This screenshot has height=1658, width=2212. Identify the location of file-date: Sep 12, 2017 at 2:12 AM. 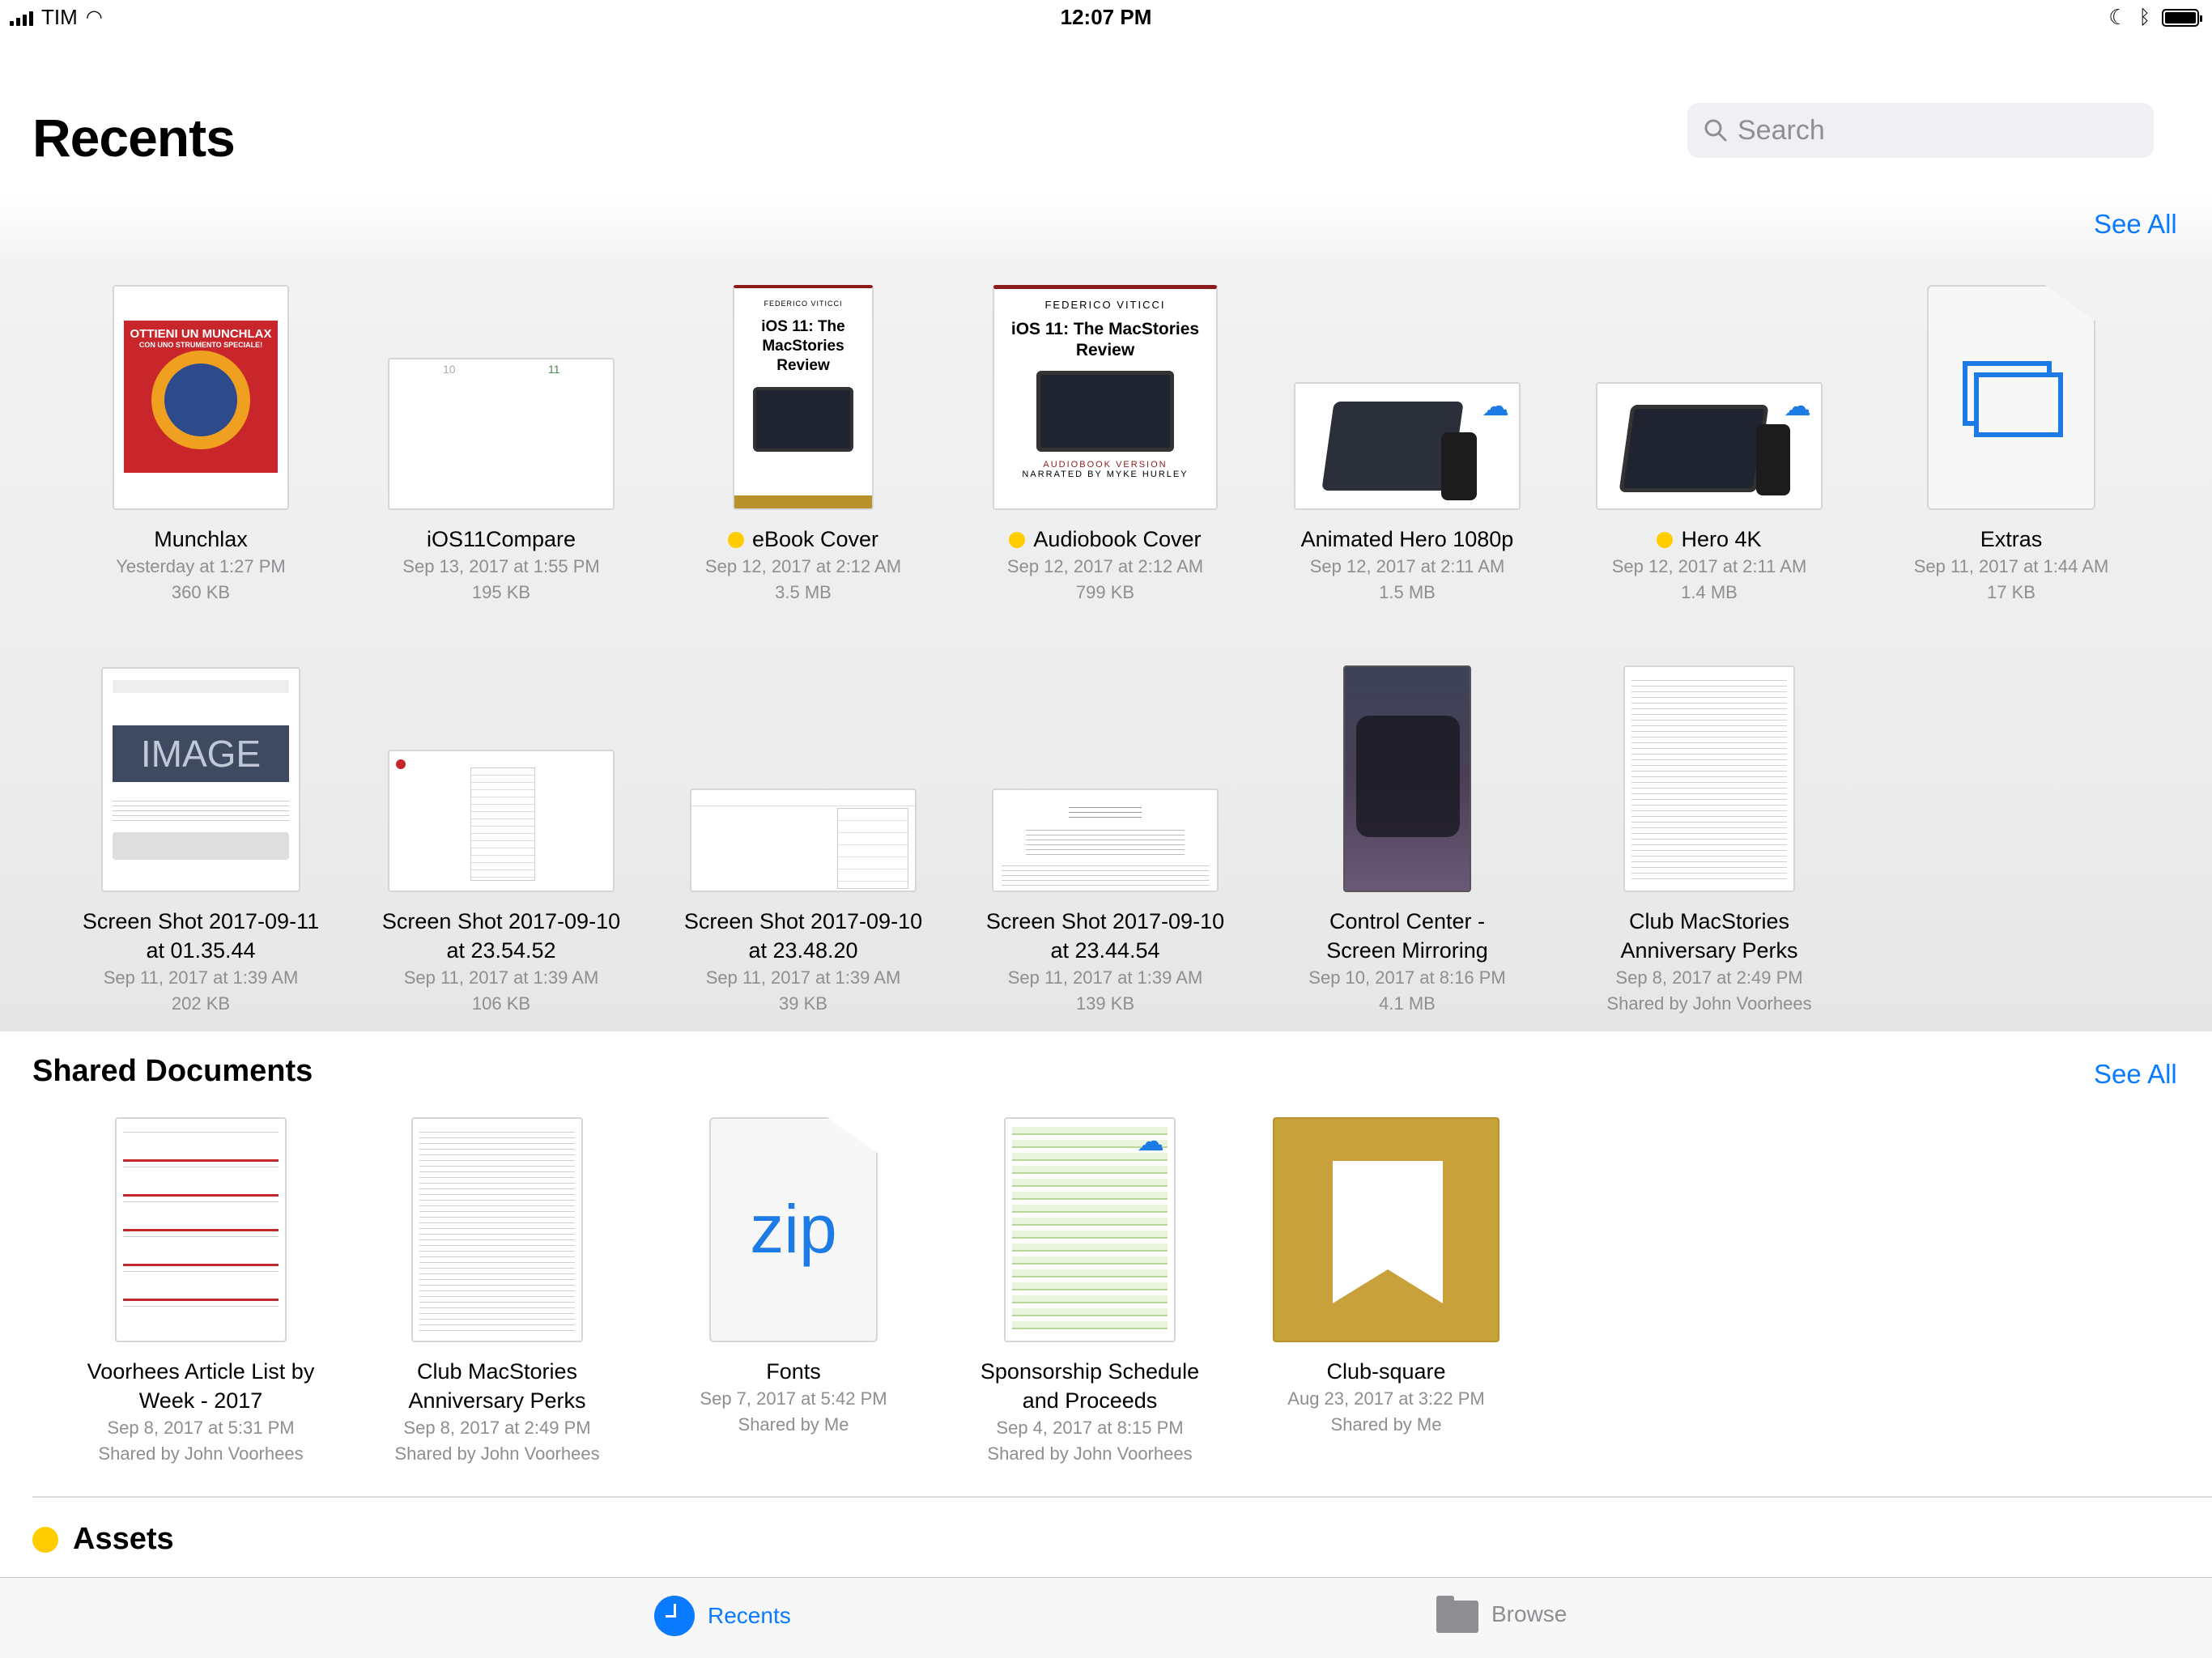
(1105, 566).